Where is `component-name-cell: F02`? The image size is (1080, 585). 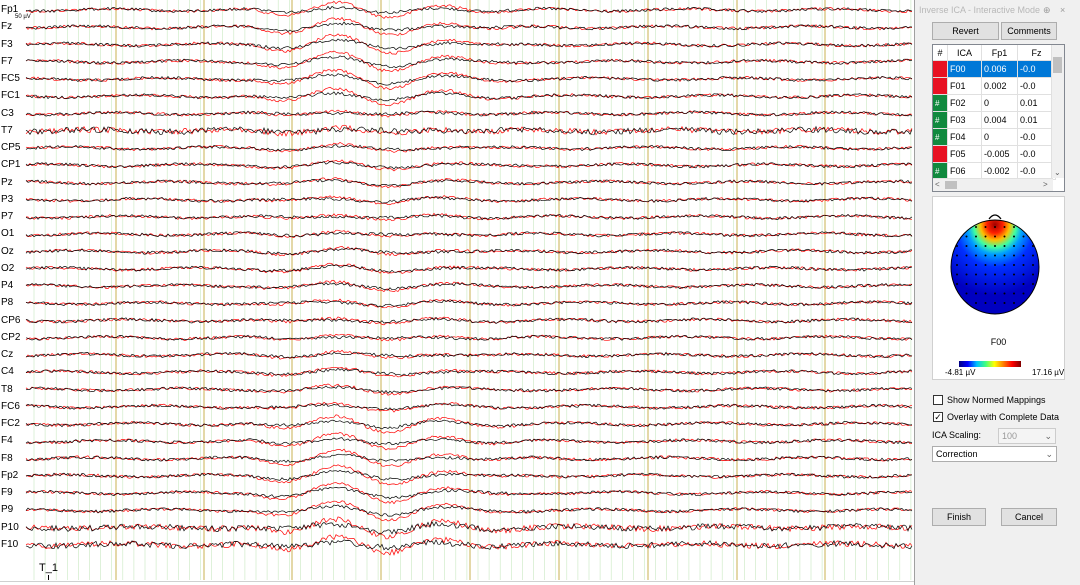
component-name-cell: F02 is located at coordinates (964, 103).